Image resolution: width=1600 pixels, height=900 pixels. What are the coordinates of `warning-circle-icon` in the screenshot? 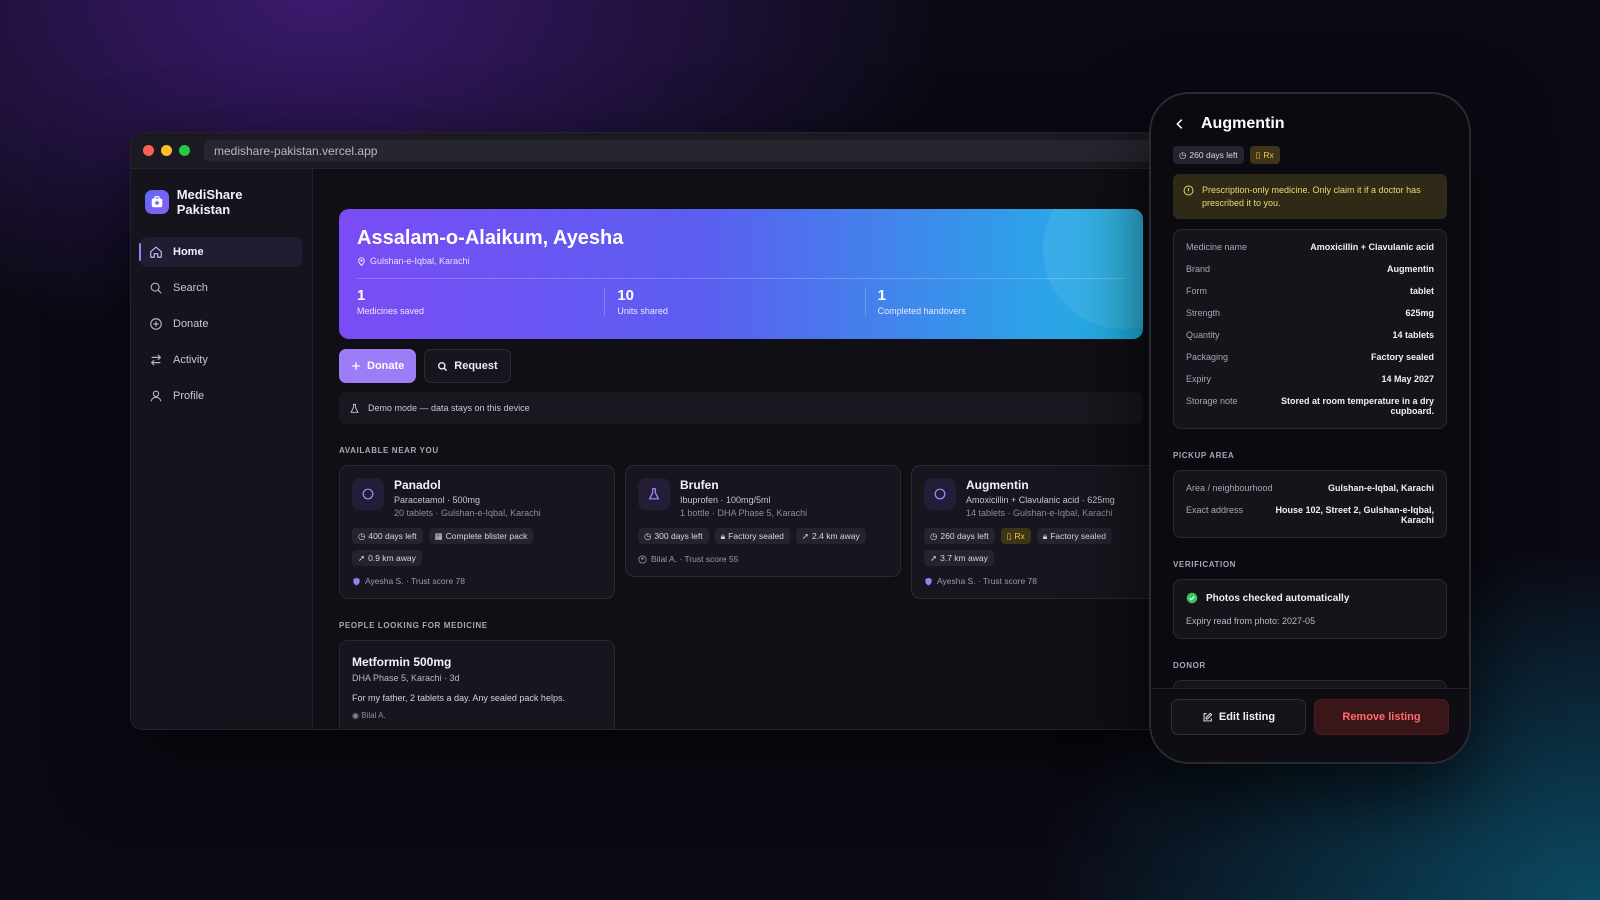 It's located at (1188, 190).